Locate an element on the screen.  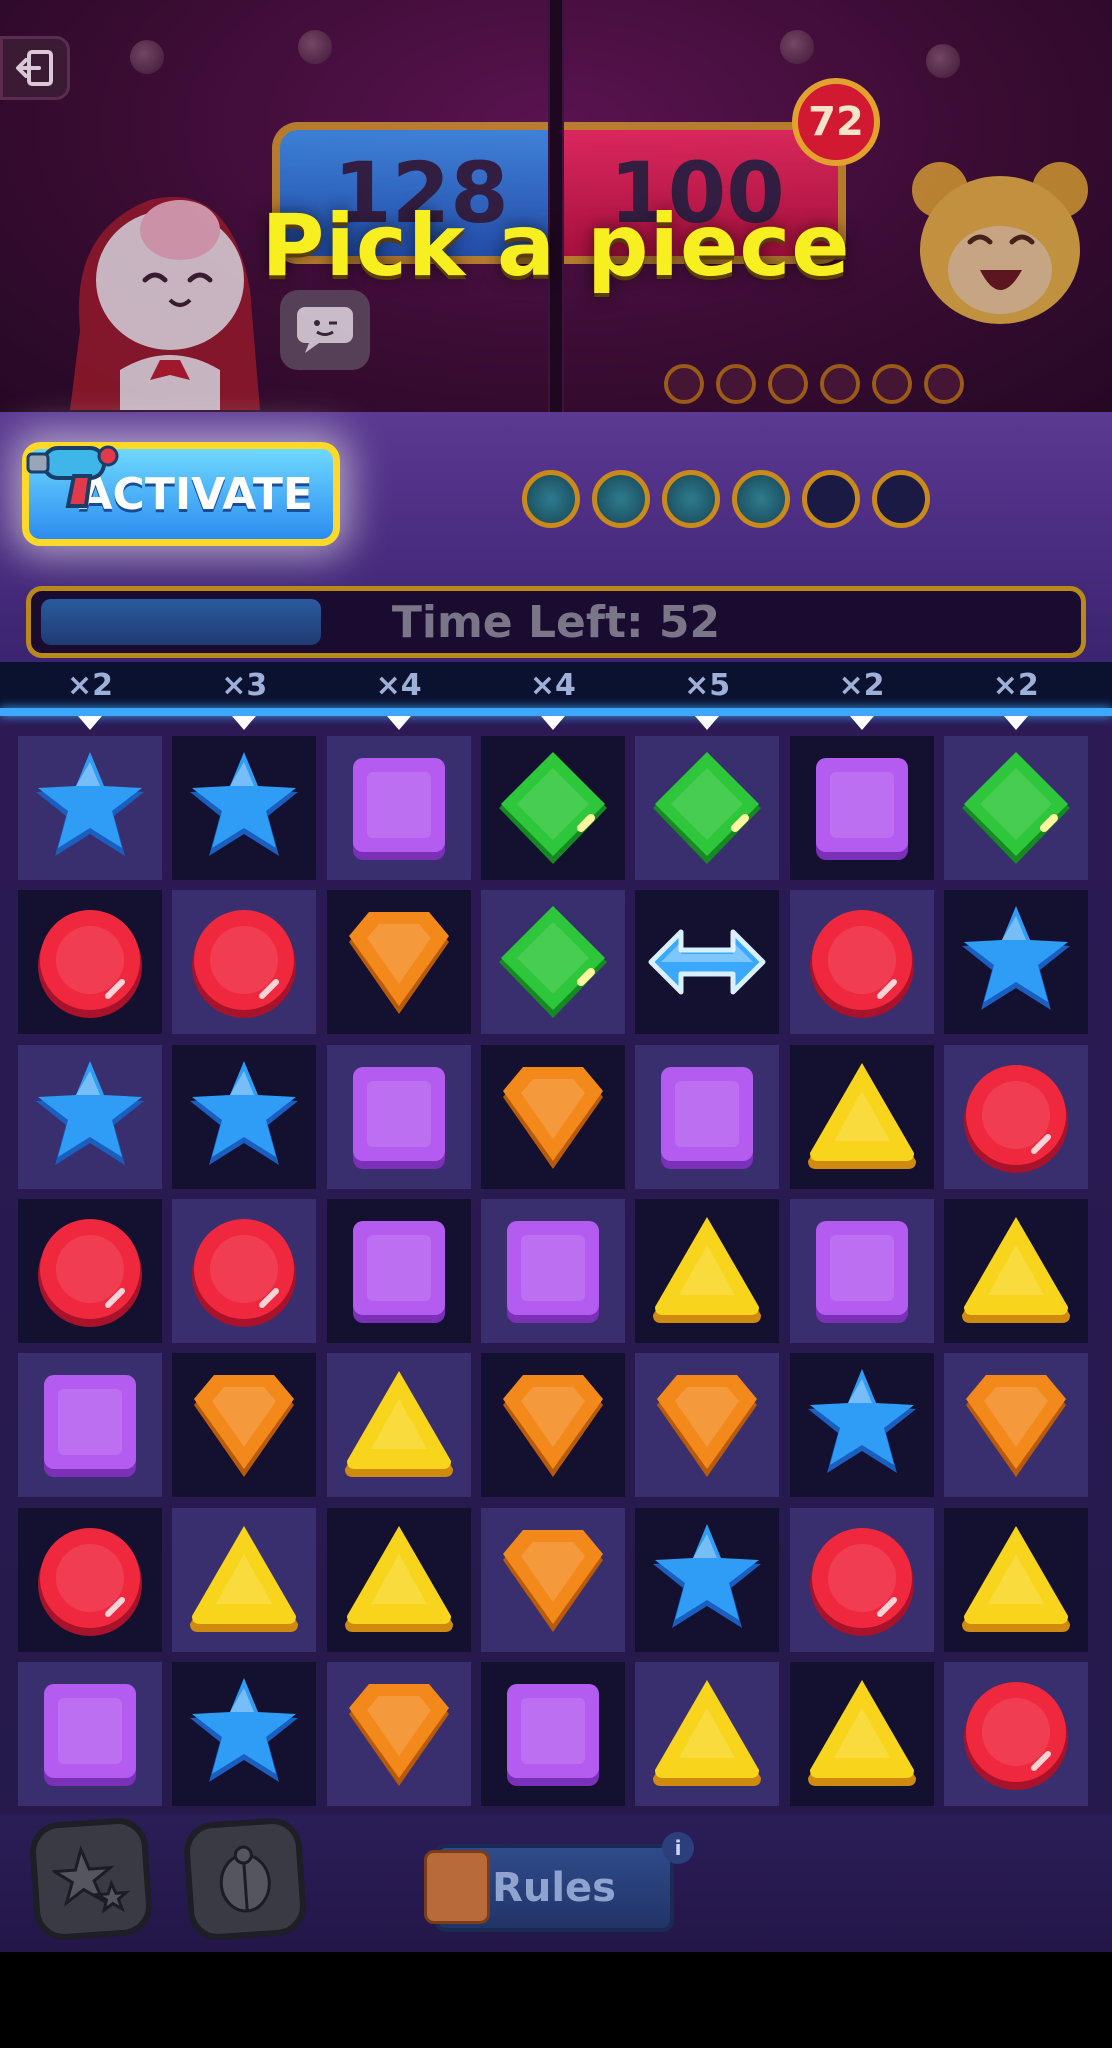
round-timer-badge: 72 is located at coordinates (836, 122).